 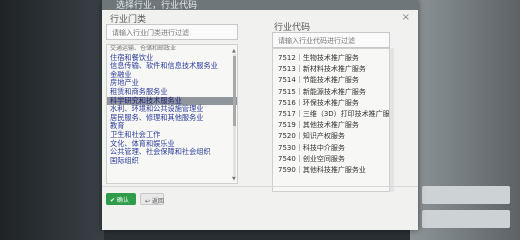 What do you see at coordinates (392, 120) in the screenshot?
I see `code-scrollbar` at bounding box center [392, 120].